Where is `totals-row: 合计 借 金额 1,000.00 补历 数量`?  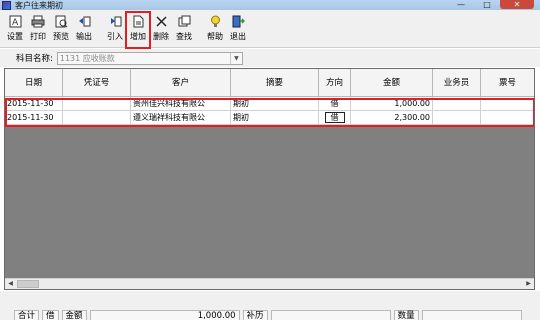
totals-row: 合计 借 金额 1,000.00 补历 数量 is located at coordinates (269, 315).